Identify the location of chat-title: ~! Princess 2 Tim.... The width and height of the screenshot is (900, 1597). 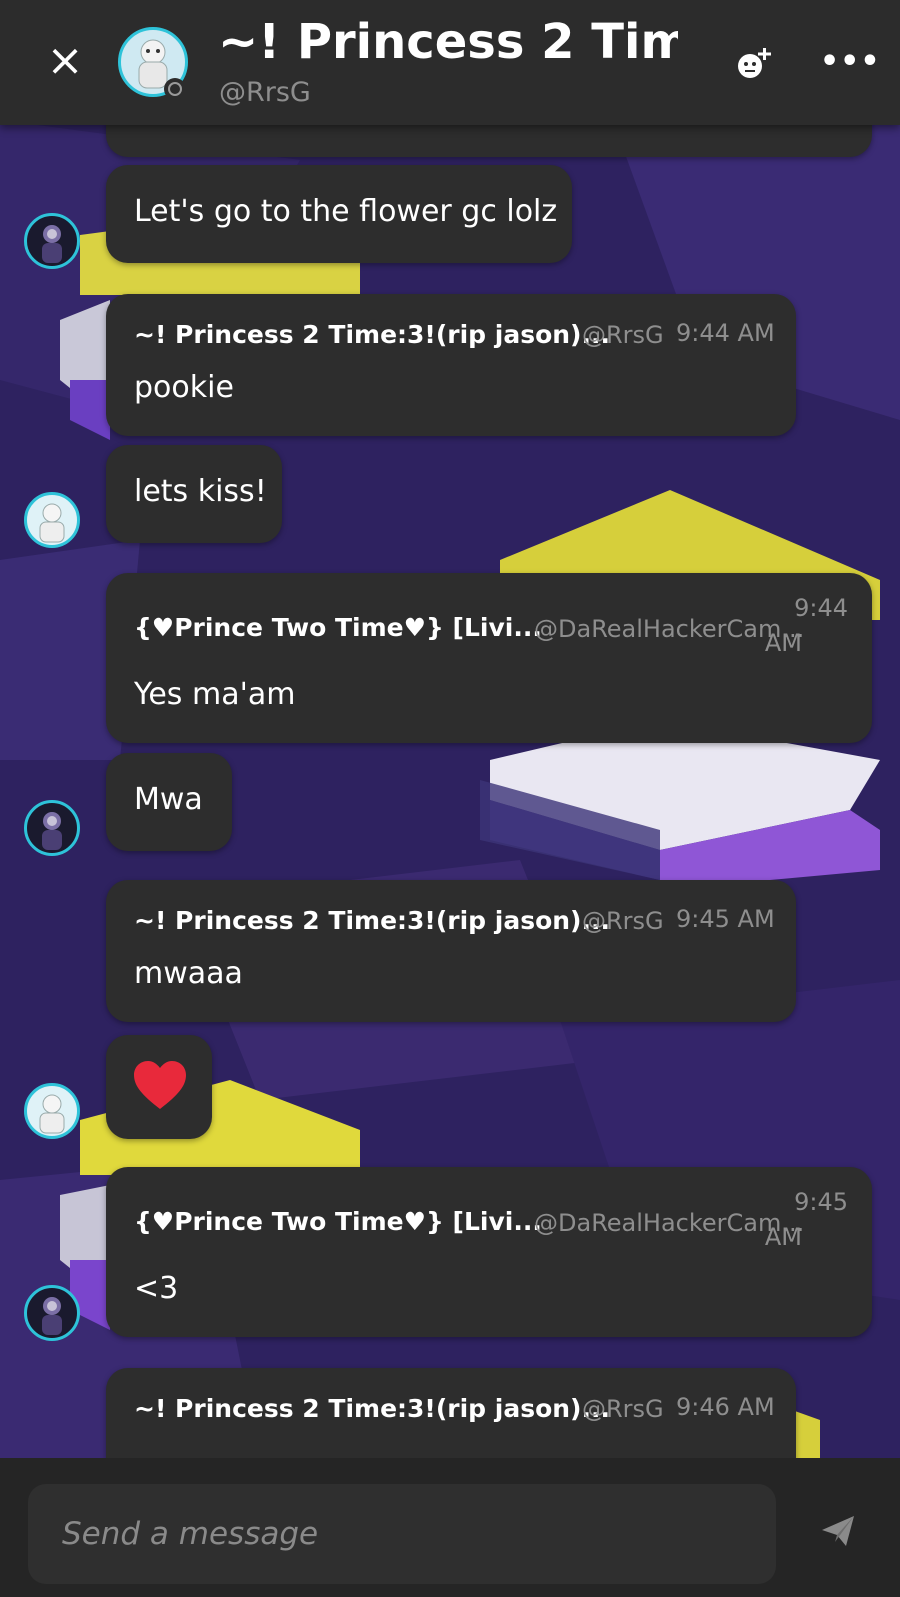
(448, 42).